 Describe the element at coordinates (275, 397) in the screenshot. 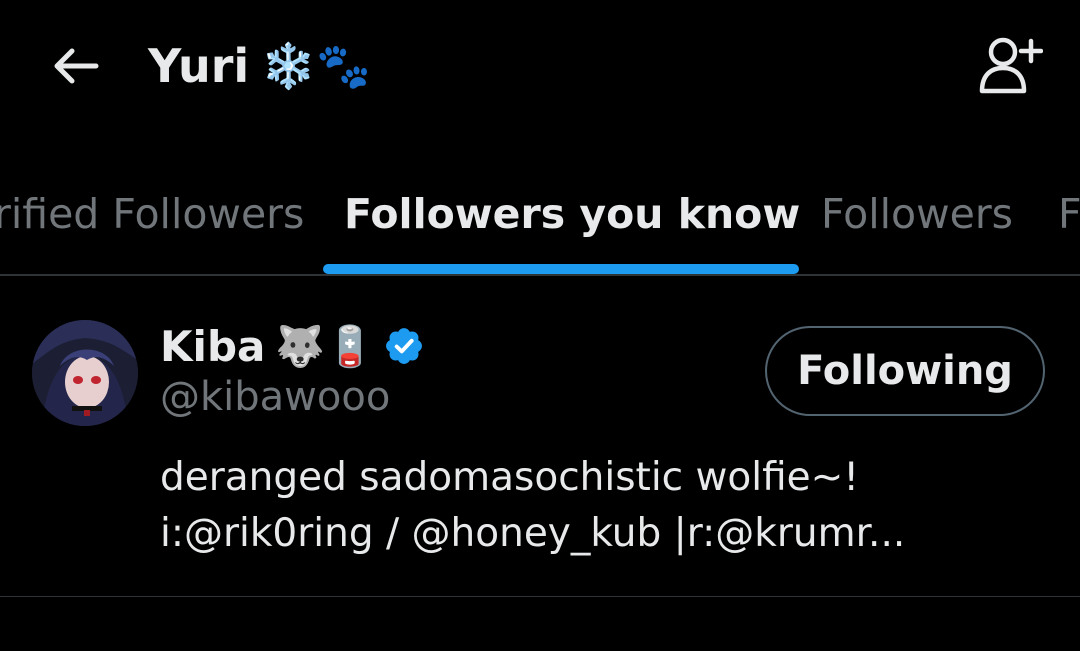

I see `user-handle: @kibawooo` at that location.